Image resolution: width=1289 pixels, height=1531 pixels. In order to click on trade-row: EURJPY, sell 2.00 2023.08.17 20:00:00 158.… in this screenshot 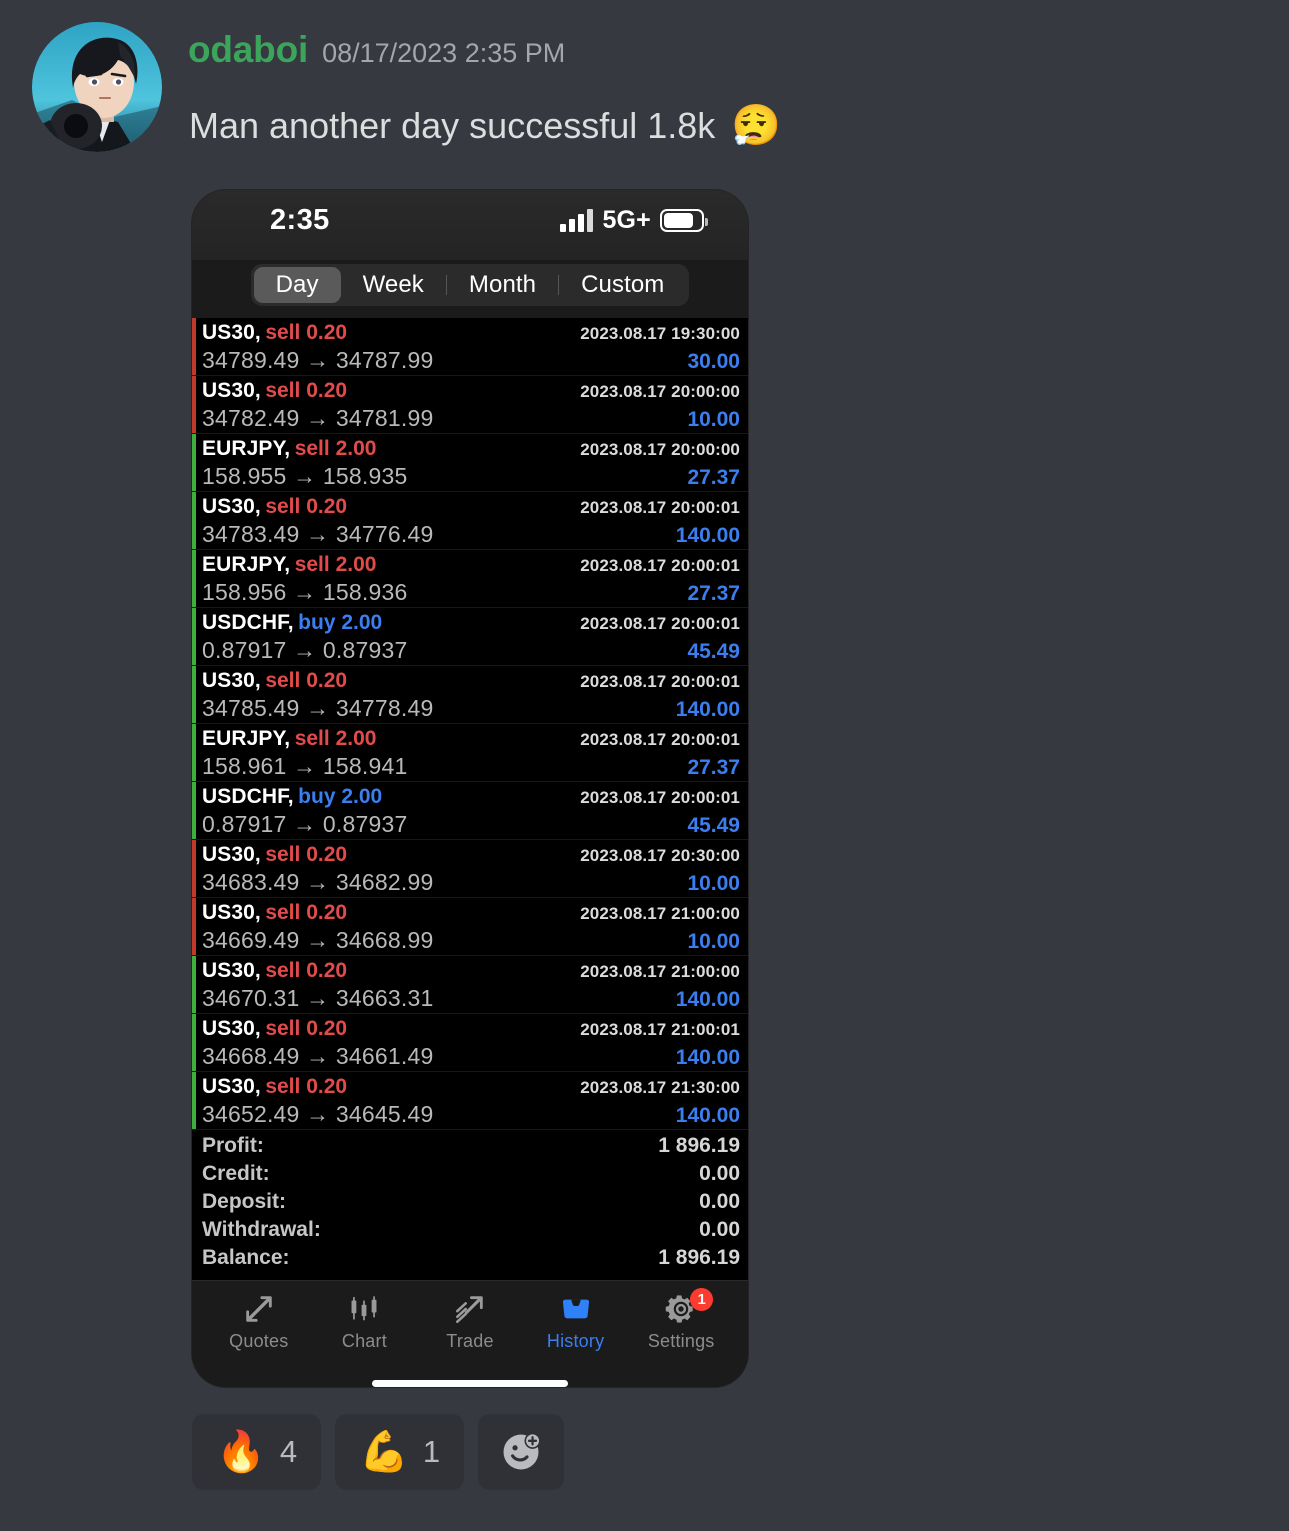, I will do `click(470, 463)`.